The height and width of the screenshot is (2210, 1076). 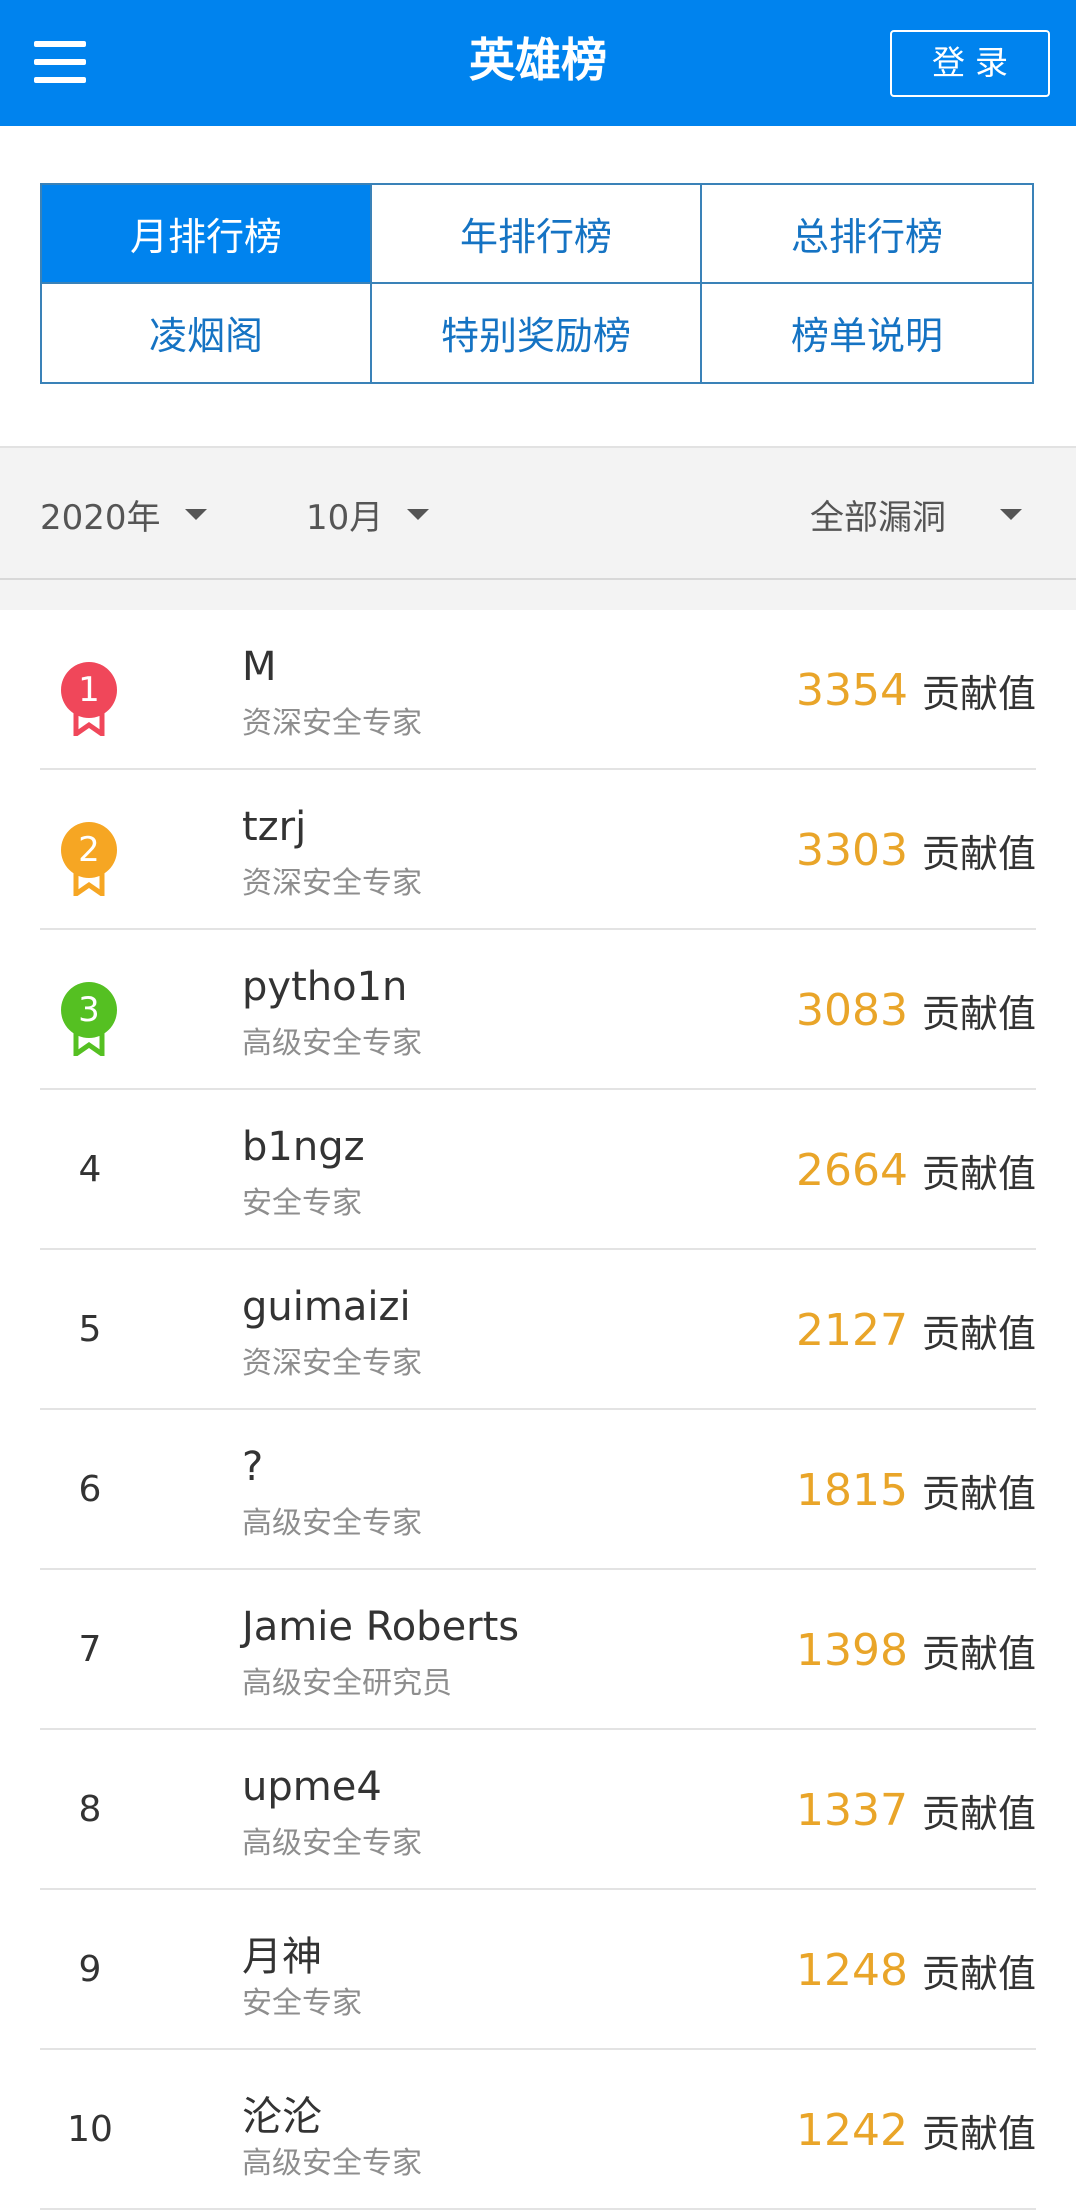 What do you see at coordinates (916, 1490) in the screenshot?
I see `contribution-score: 1815 贡献值` at bounding box center [916, 1490].